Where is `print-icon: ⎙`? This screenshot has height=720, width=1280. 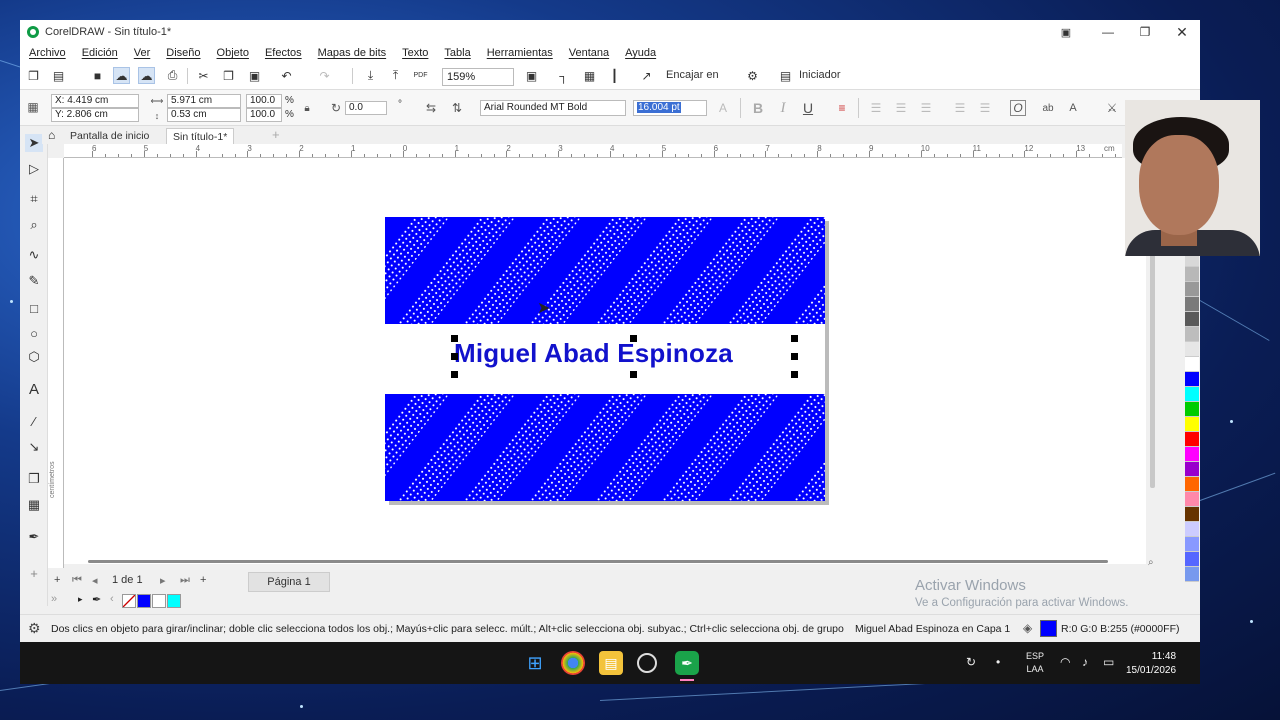
print-icon: ⎙ is located at coordinates (172, 75).